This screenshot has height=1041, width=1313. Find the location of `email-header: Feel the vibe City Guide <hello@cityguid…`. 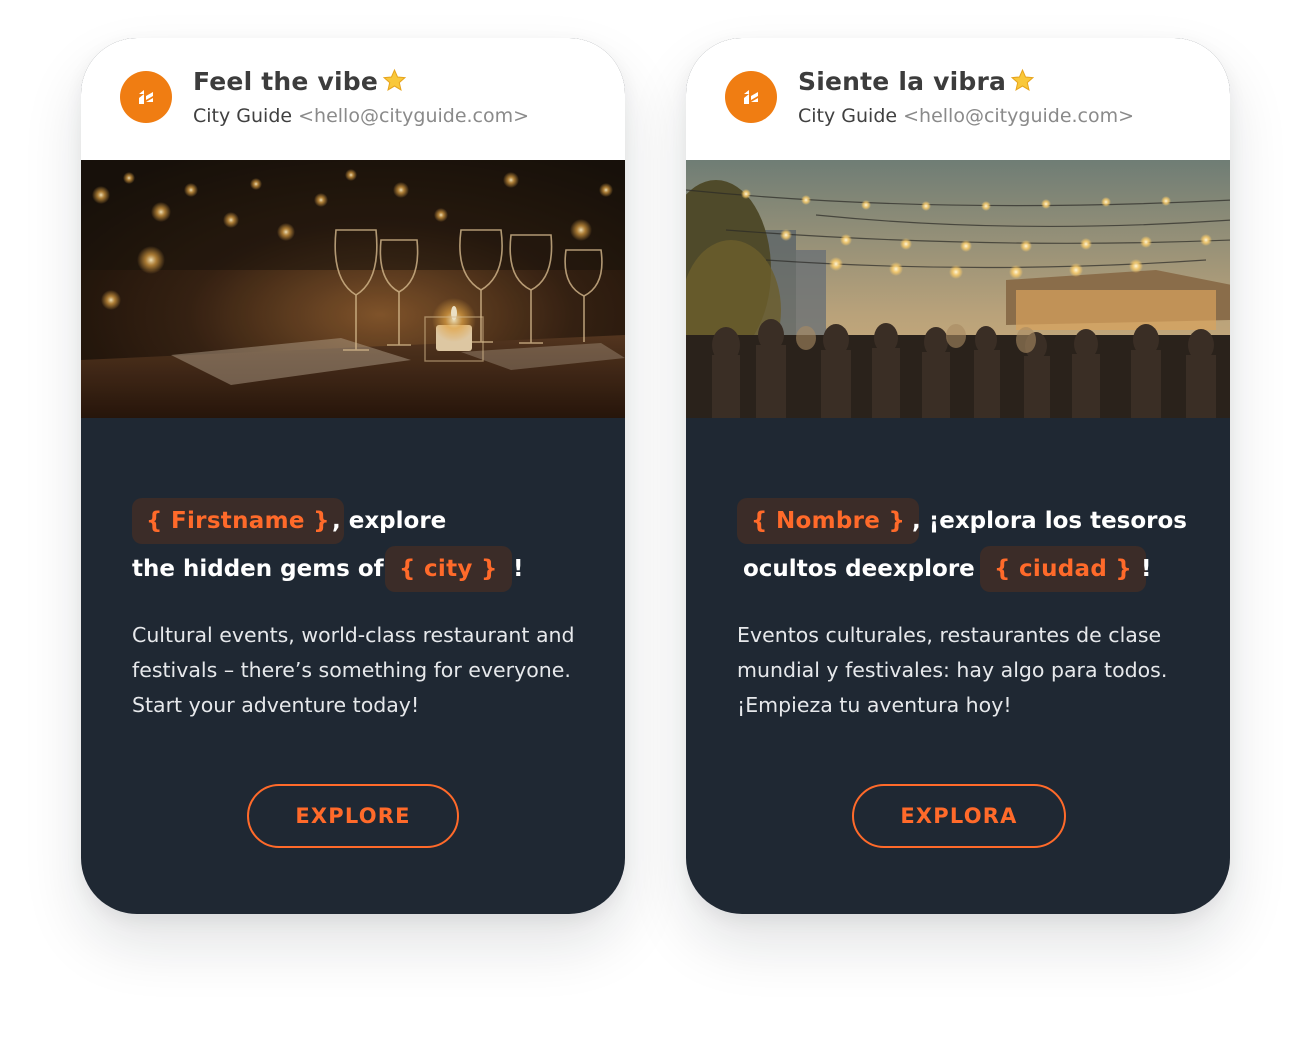

email-header: Feel the vibe City Guide <hello@cityguid… is located at coordinates (353, 99).